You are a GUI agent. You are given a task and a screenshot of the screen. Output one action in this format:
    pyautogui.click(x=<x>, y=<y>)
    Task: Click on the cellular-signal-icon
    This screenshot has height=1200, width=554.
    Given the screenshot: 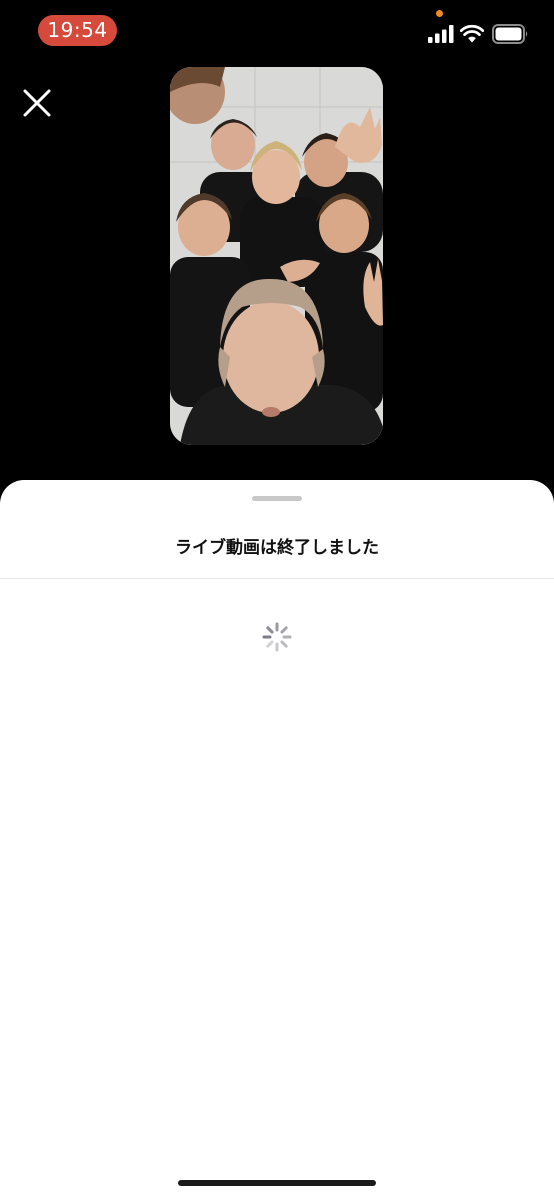 What is the action you would take?
    pyautogui.click(x=441, y=34)
    